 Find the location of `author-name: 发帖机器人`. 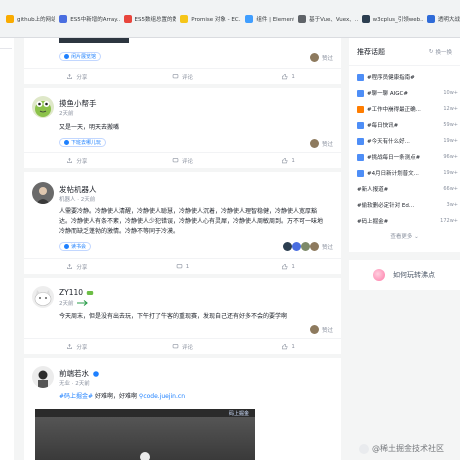

author-name: 发帖机器人 is located at coordinates (78, 189).